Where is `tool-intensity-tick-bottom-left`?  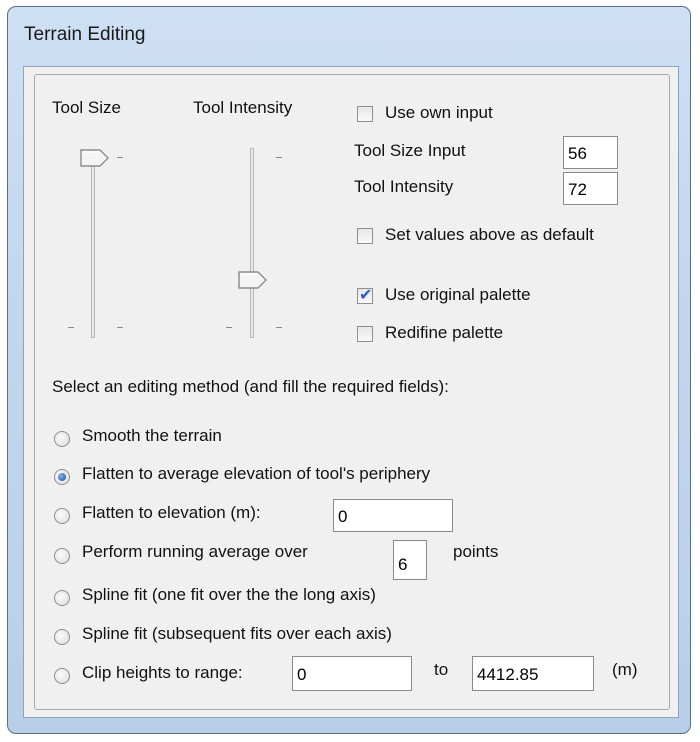
tool-intensity-tick-bottom-left is located at coordinates (229, 327).